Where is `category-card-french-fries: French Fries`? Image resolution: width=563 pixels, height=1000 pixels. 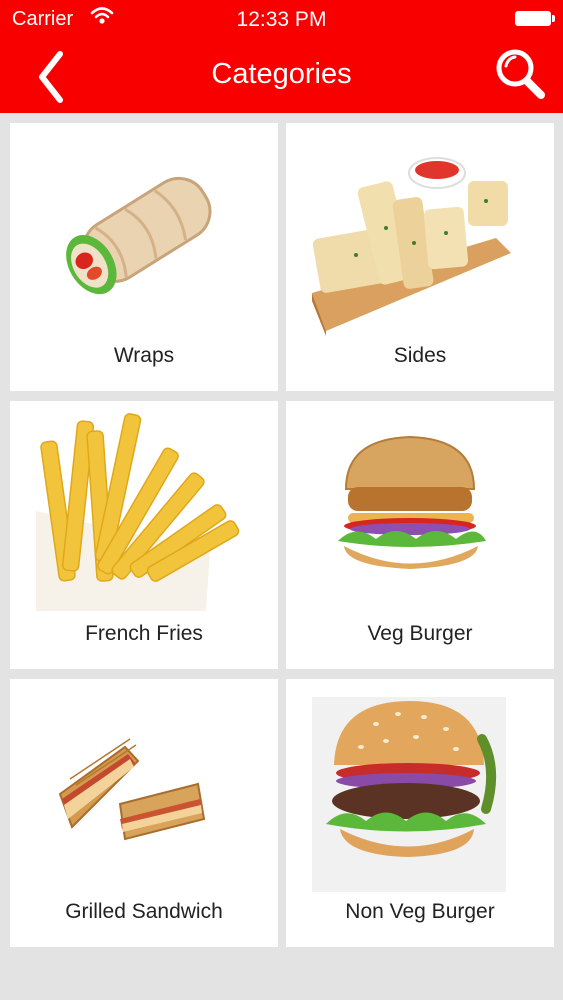
category-card-french-fries: French Fries is located at coordinates (144, 535).